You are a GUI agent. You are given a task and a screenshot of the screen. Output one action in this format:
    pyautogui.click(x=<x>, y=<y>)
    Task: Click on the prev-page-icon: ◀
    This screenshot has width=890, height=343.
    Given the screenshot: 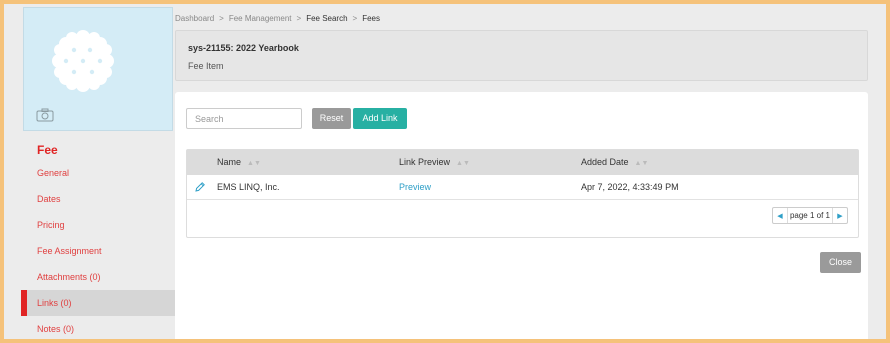 What is the action you would take?
    pyautogui.click(x=780, y=216)
    